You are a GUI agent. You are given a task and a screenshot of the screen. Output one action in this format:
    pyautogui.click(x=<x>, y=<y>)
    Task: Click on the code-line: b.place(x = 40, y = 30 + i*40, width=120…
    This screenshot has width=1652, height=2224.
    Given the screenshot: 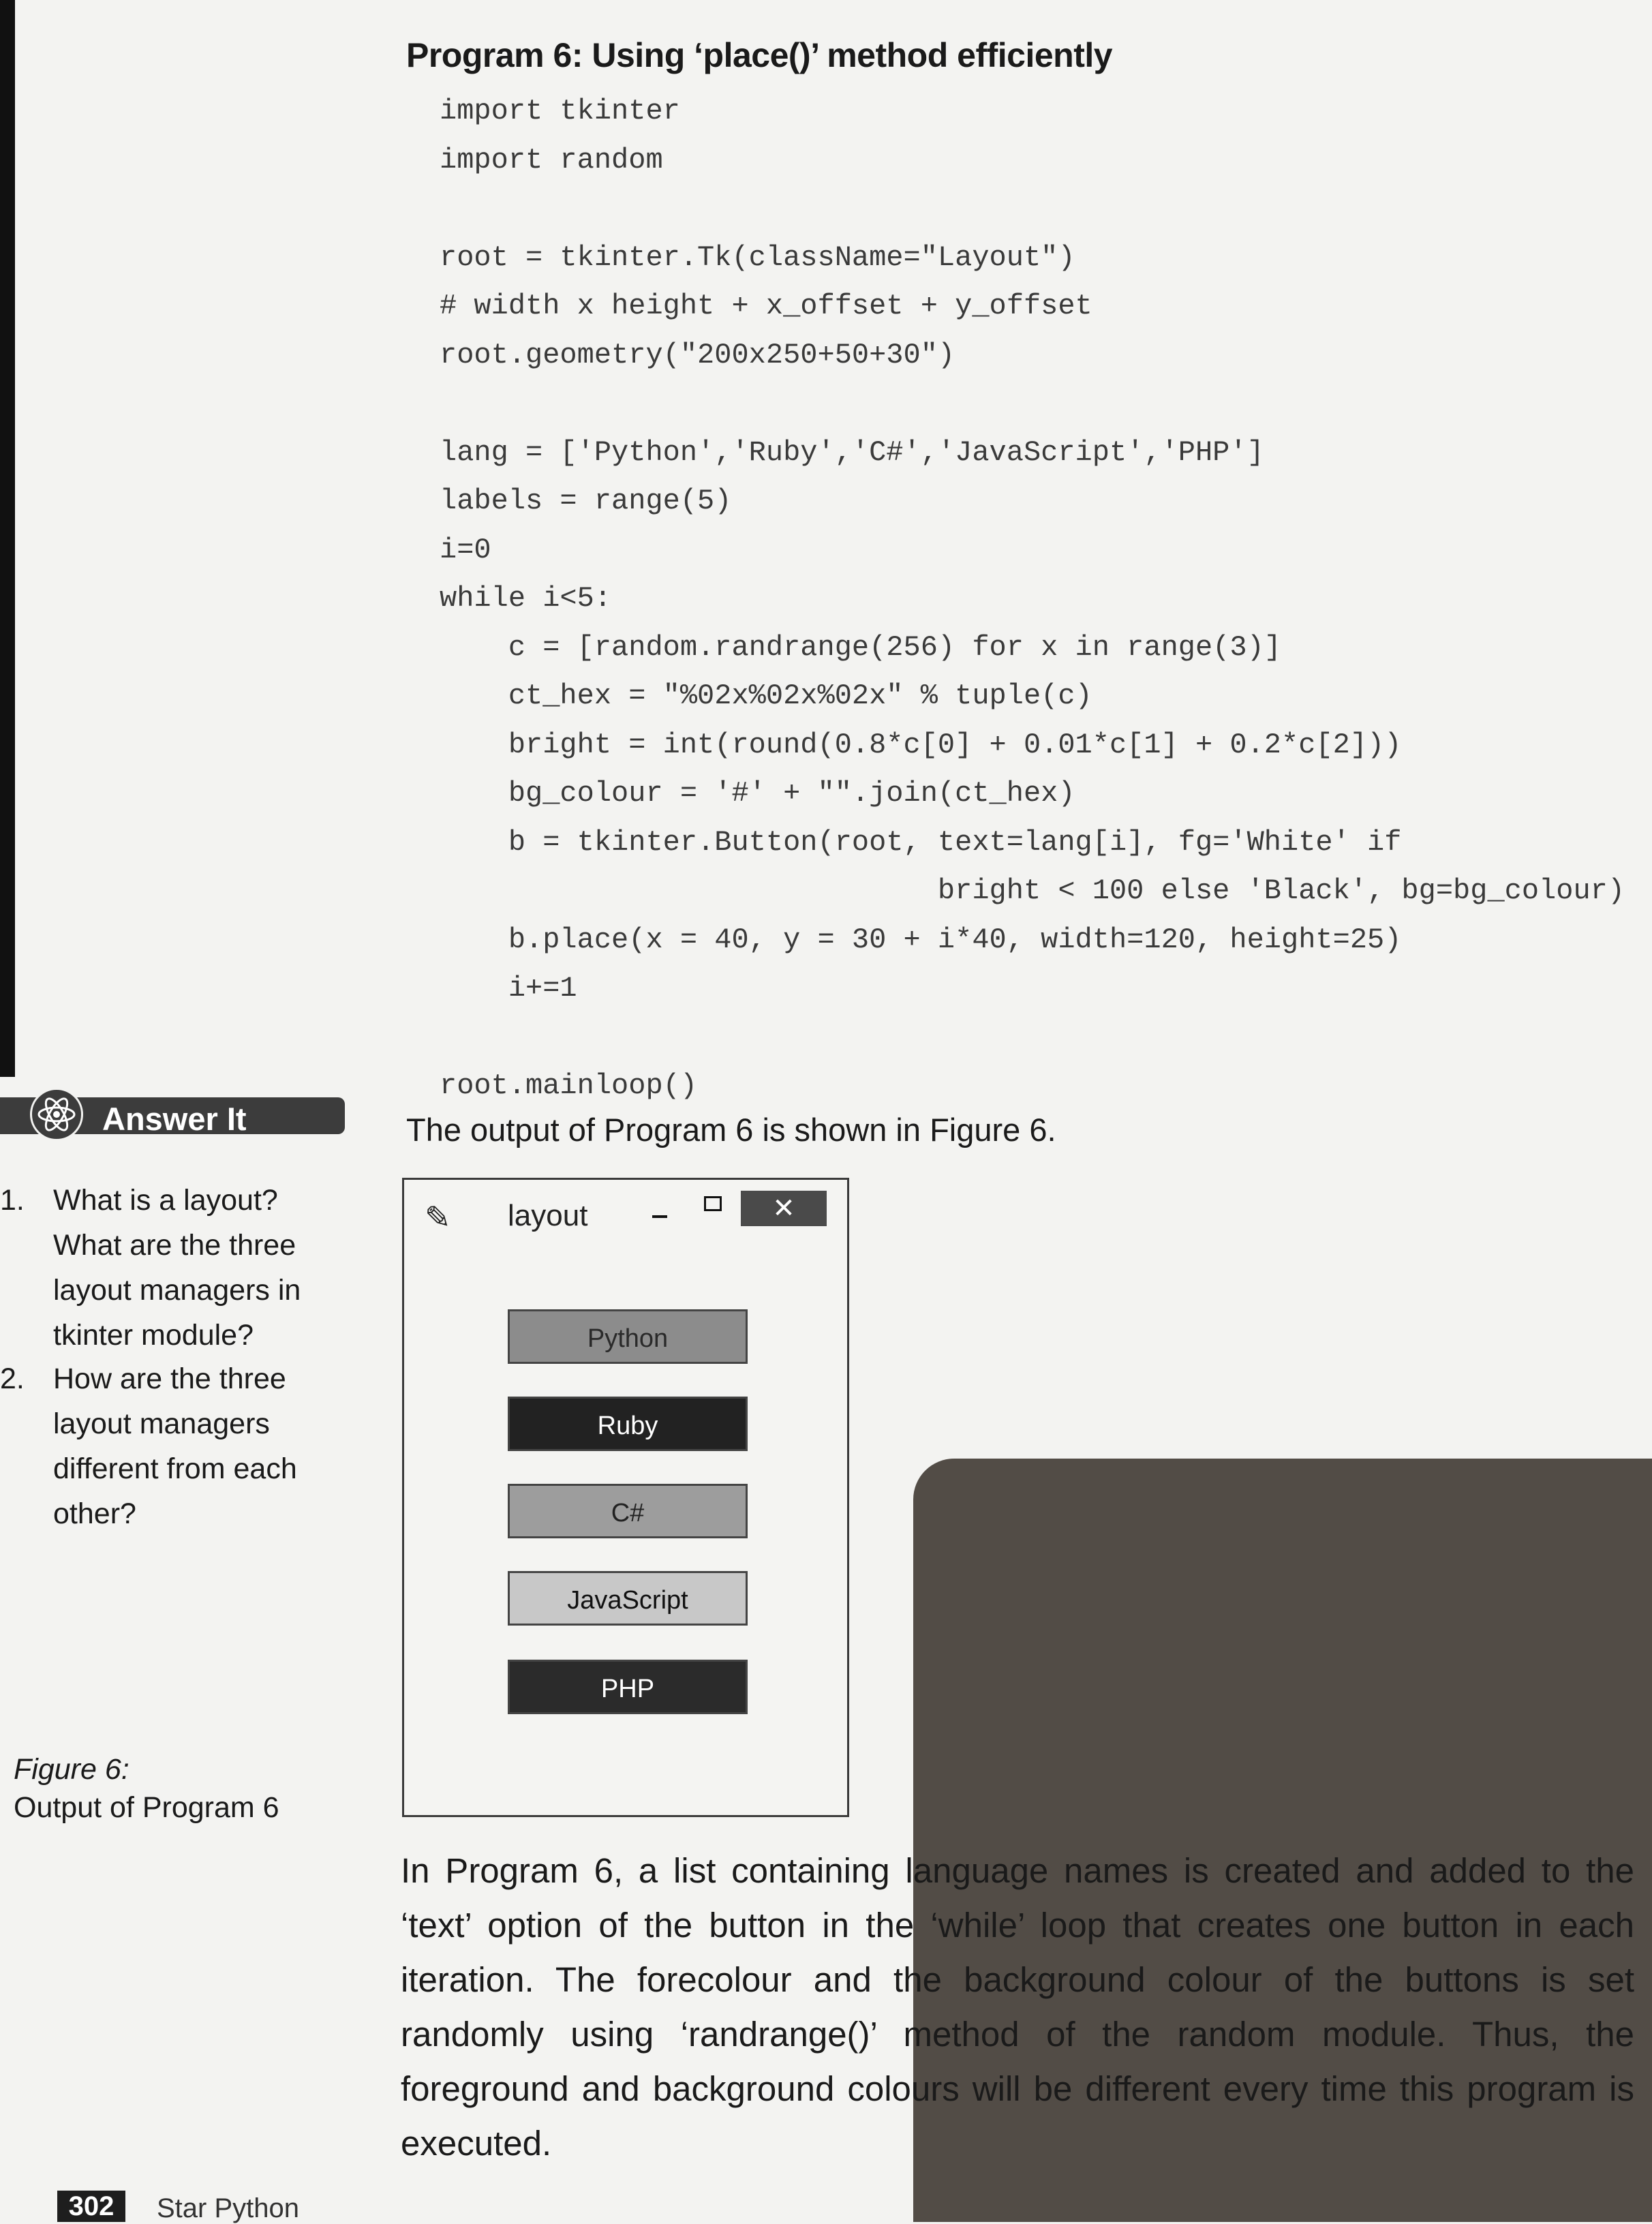 What is the action you would take?
    pyautogui.click(x=921, y=939)
    